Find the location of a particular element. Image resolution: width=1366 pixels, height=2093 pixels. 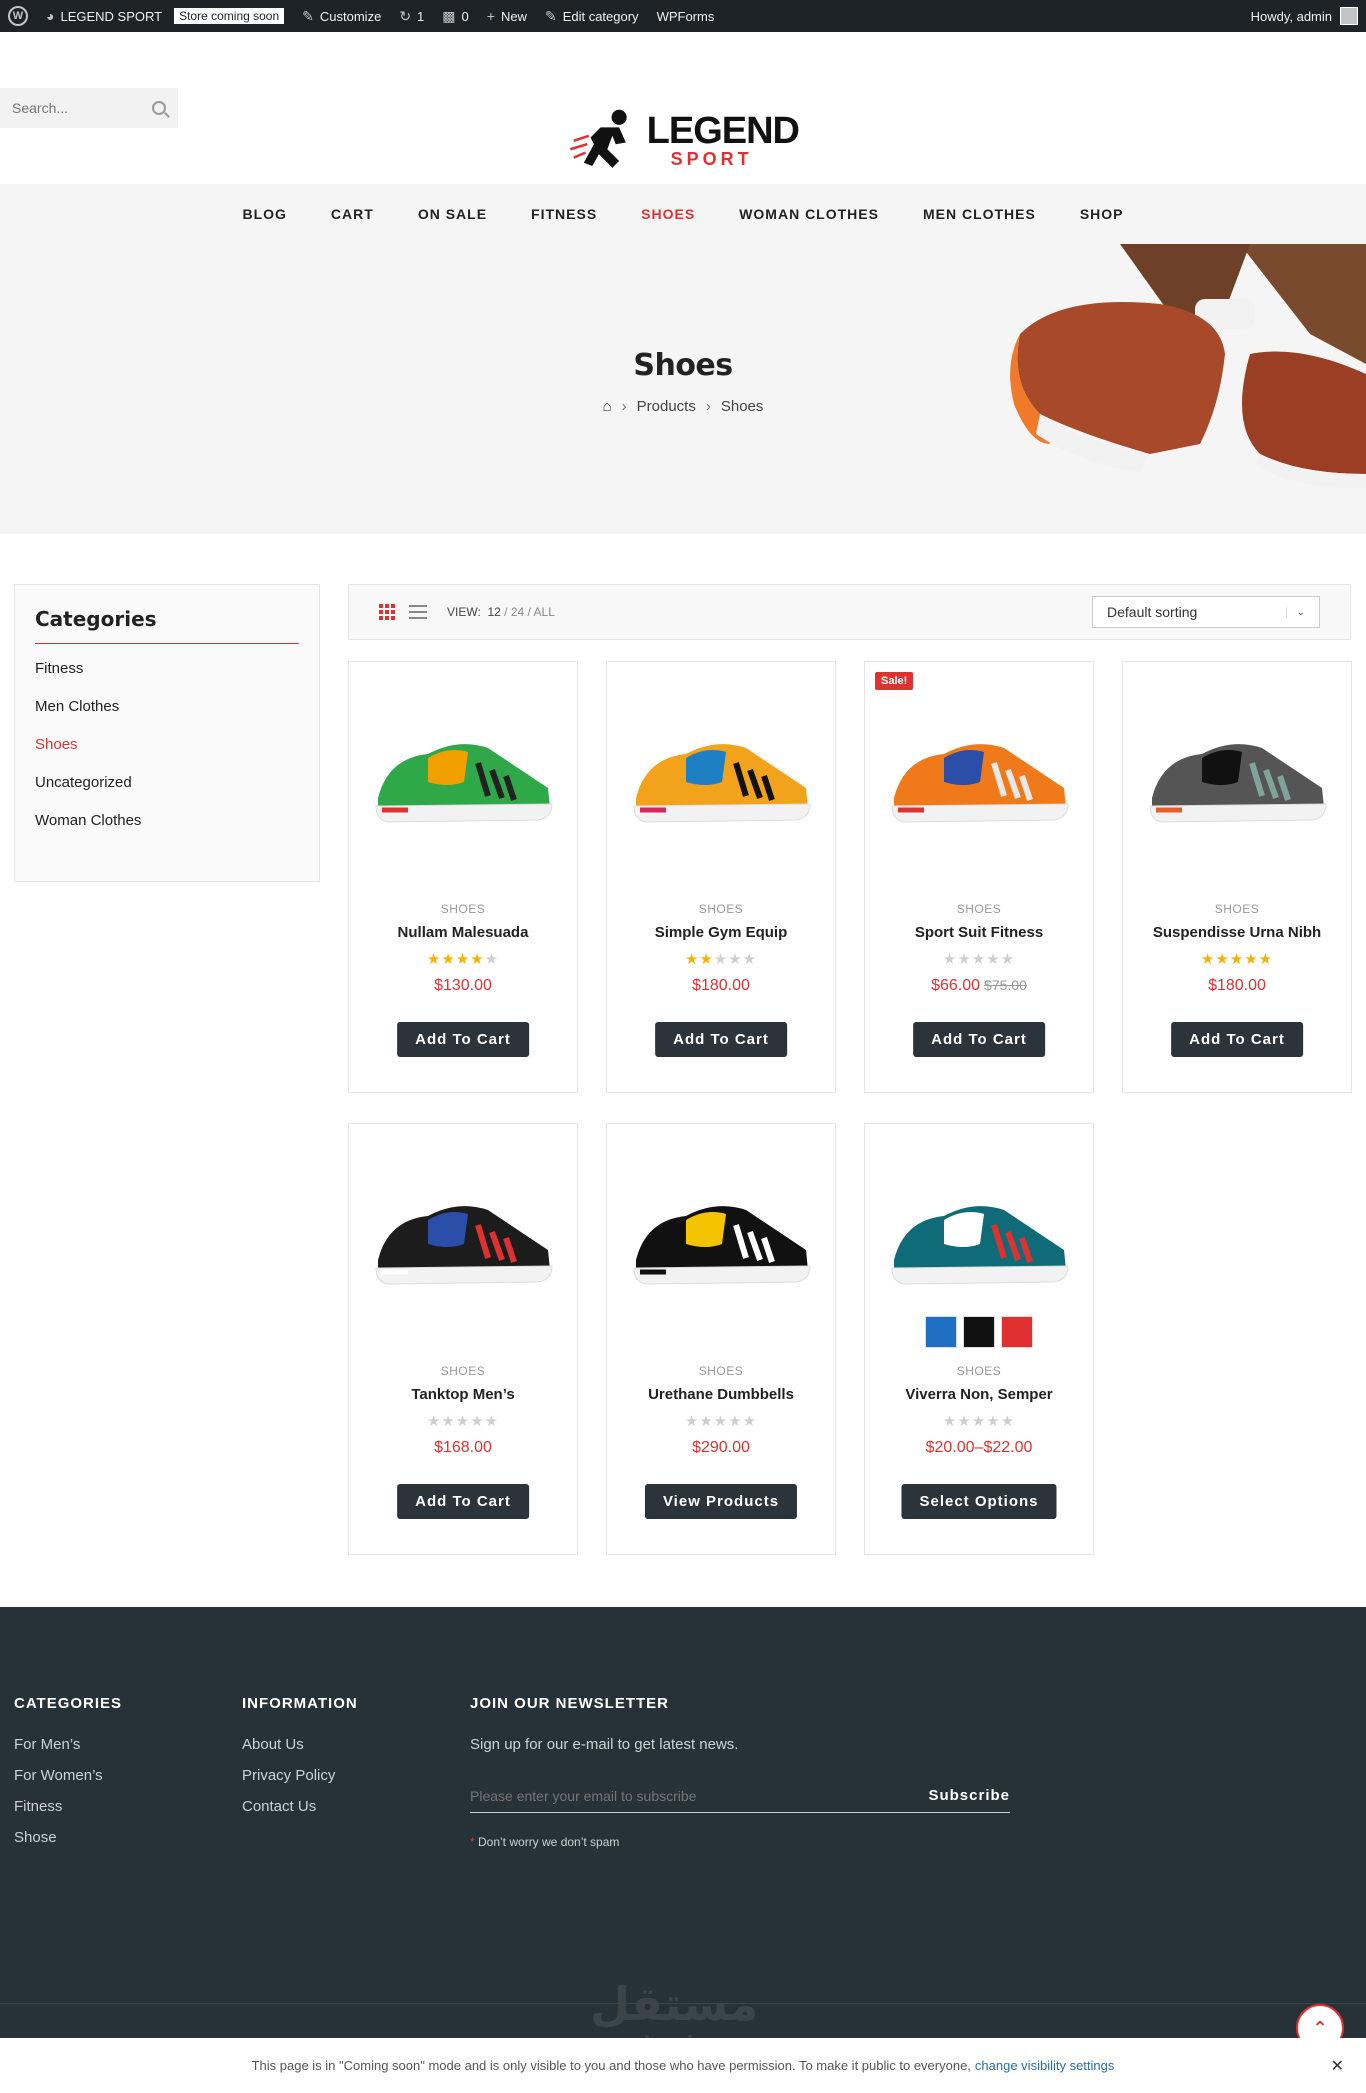

product-price: $180.00 is located at coordinates (721, 985).